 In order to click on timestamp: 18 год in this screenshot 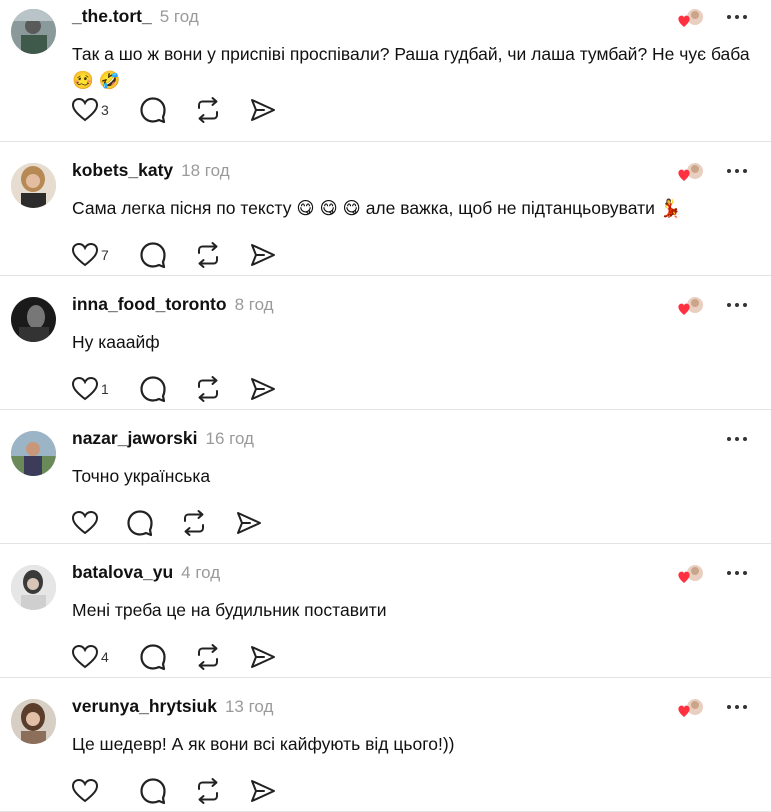, I will do `click(205, 170)`.